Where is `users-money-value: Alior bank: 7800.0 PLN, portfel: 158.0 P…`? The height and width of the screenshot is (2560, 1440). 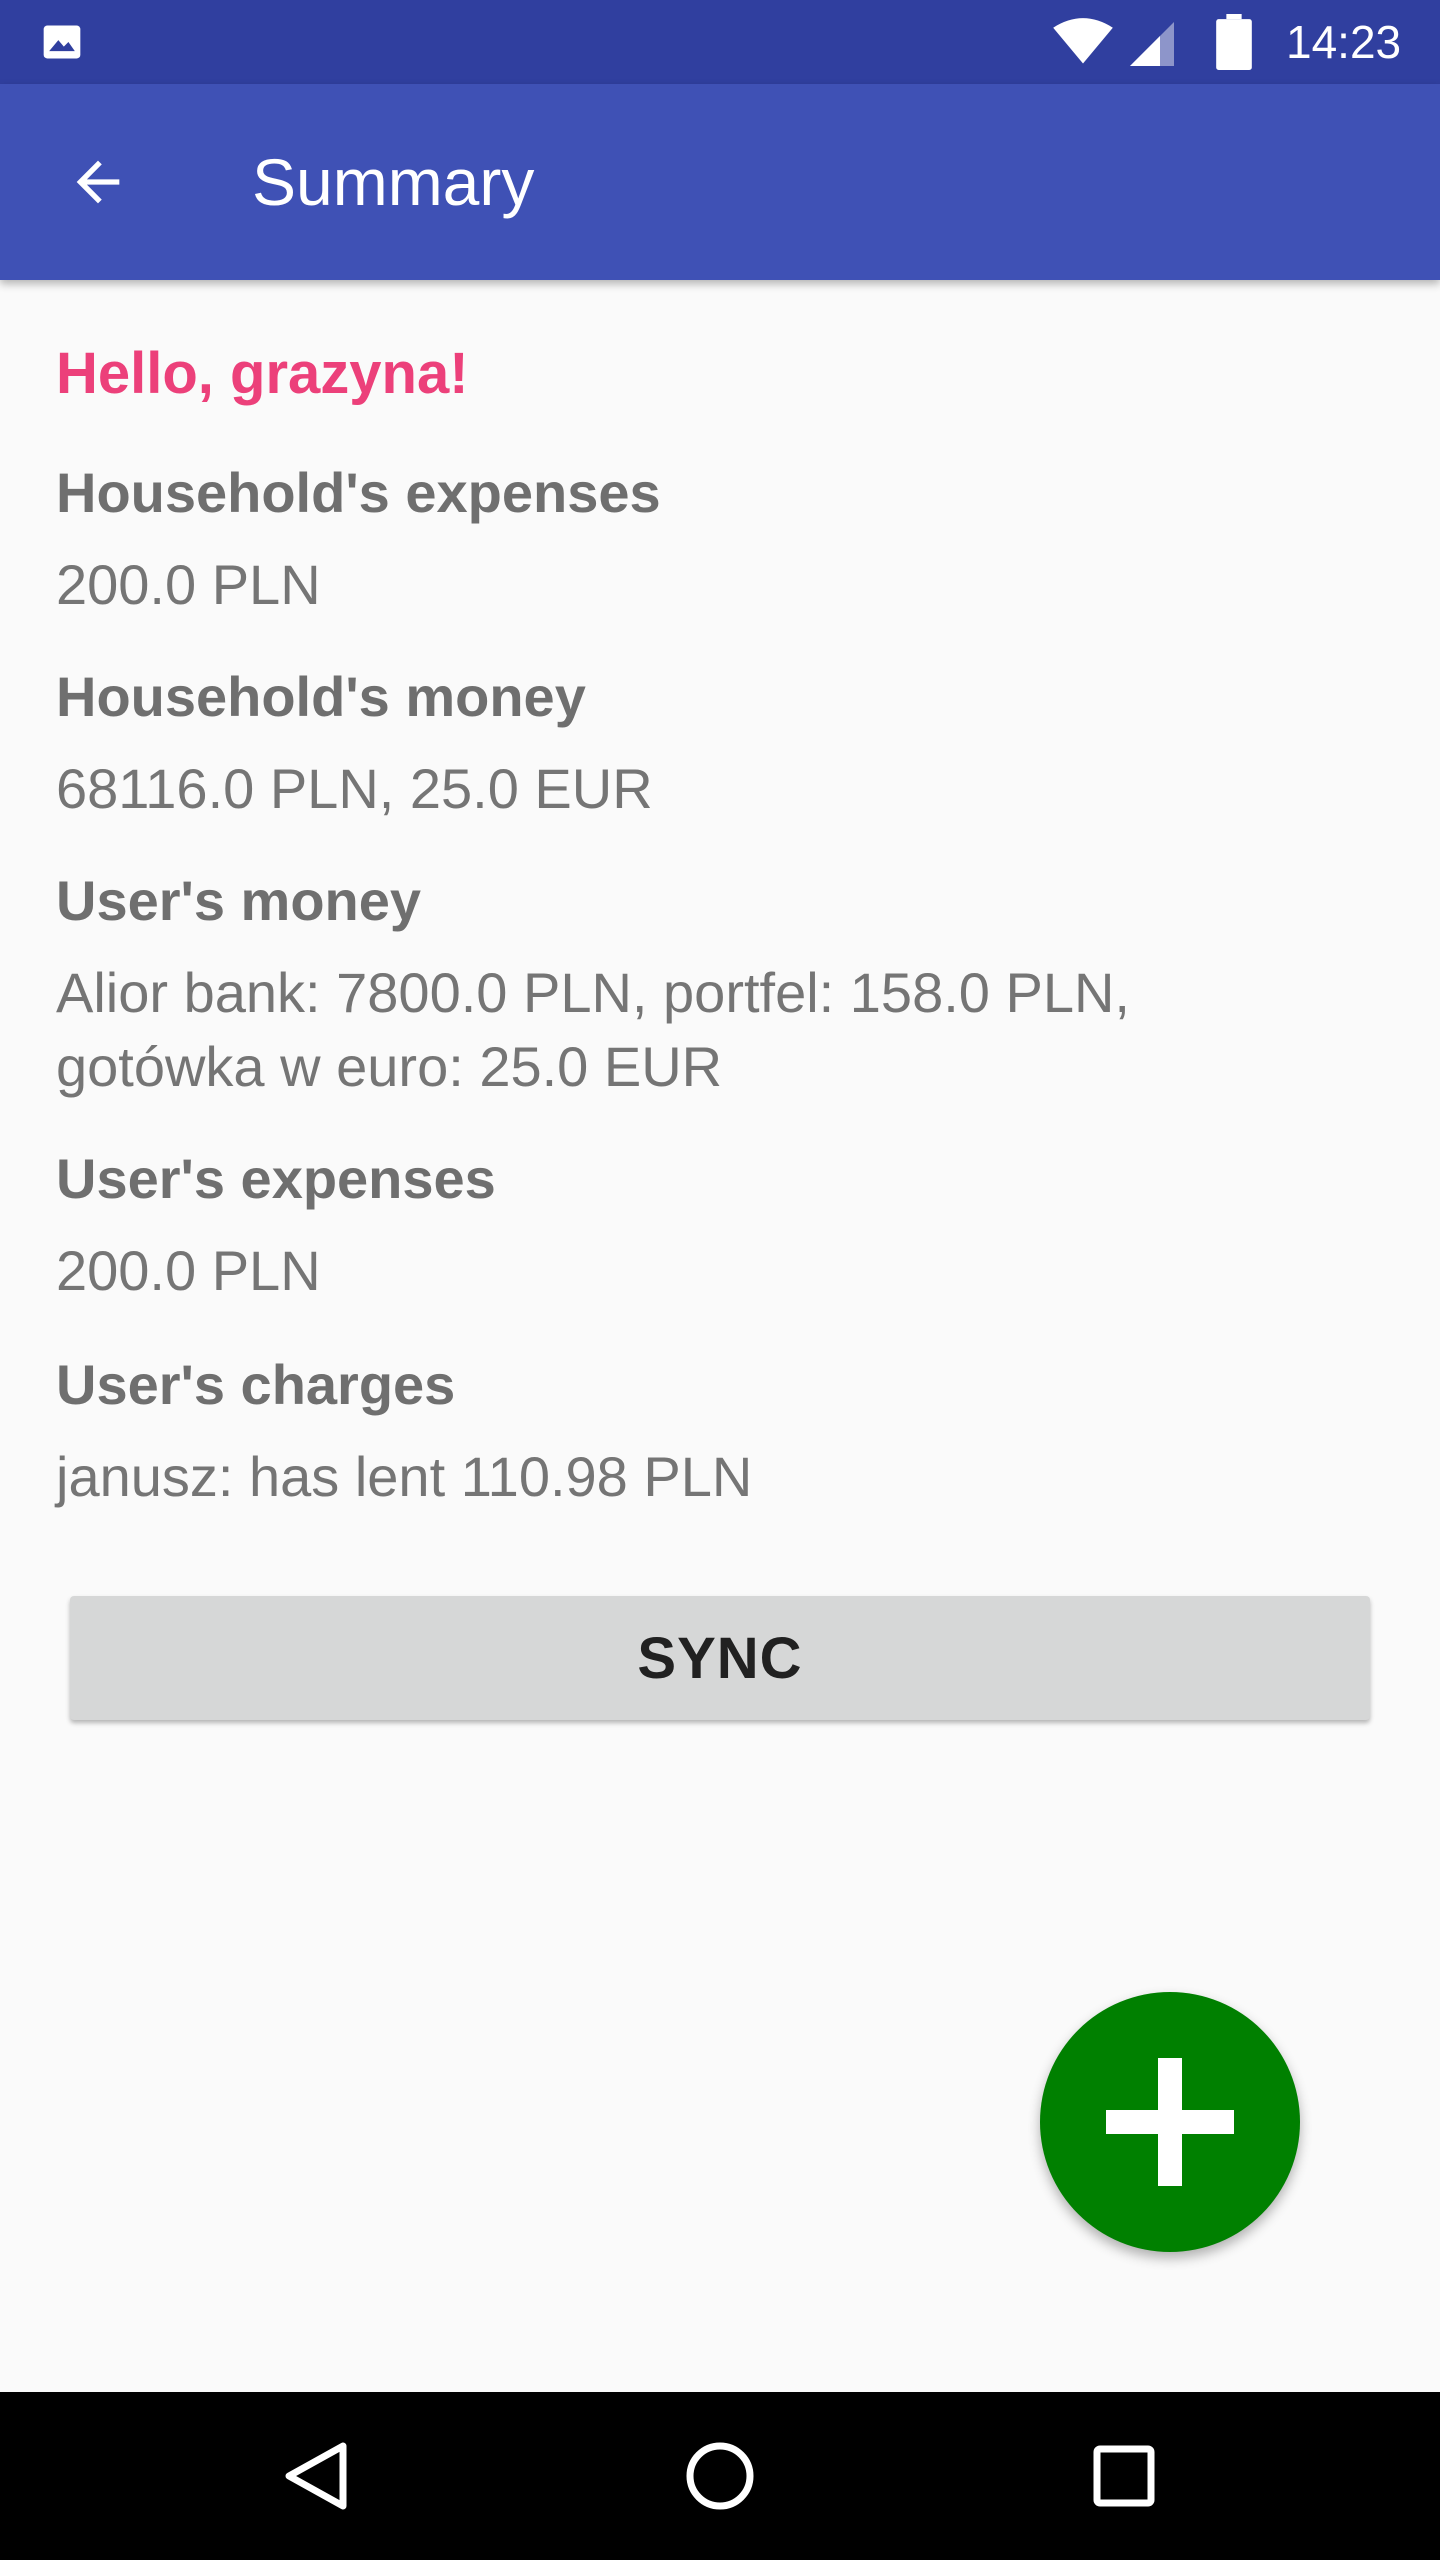 users-money-value: Alior bank: 7800.0 PLN, portfel: 158.0 P… is located at coordinates (593, 1029).